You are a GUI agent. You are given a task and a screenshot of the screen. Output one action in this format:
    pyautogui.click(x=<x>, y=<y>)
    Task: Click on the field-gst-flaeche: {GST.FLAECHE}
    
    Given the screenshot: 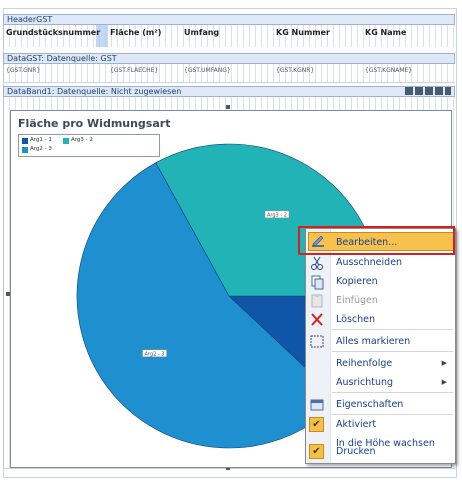 What is the action you would take?
    pyautogui.click(x=134, y=70)
    